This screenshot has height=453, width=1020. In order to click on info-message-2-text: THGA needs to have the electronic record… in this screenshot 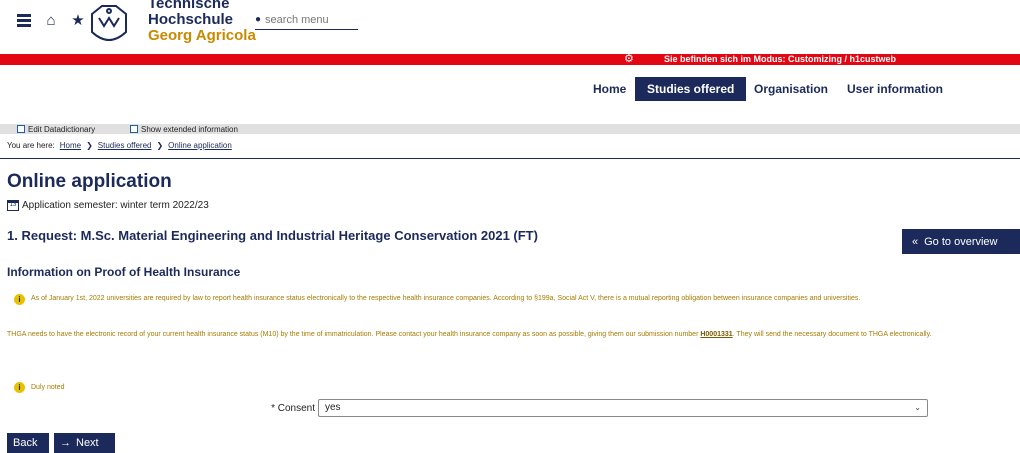, I will do `click(353, 334)`.